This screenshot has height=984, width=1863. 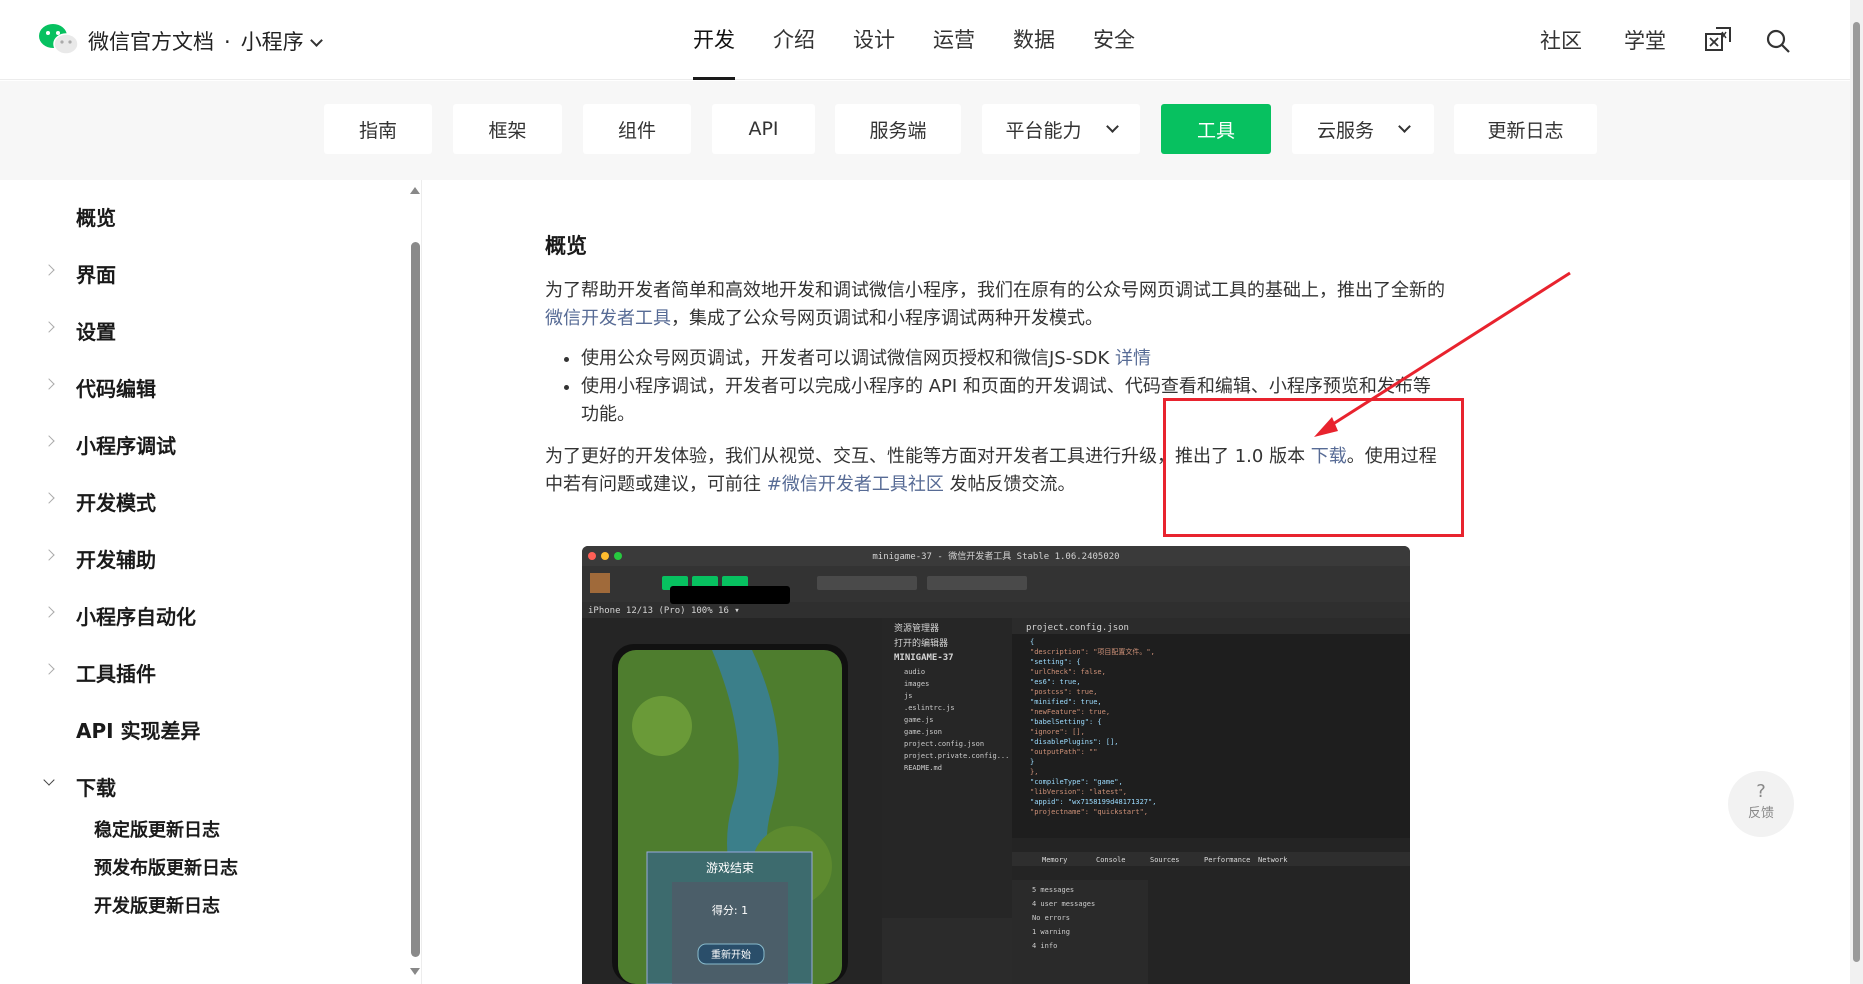 I want to click on sidebar-item-ui: 界面, so click(x=96, y=273).